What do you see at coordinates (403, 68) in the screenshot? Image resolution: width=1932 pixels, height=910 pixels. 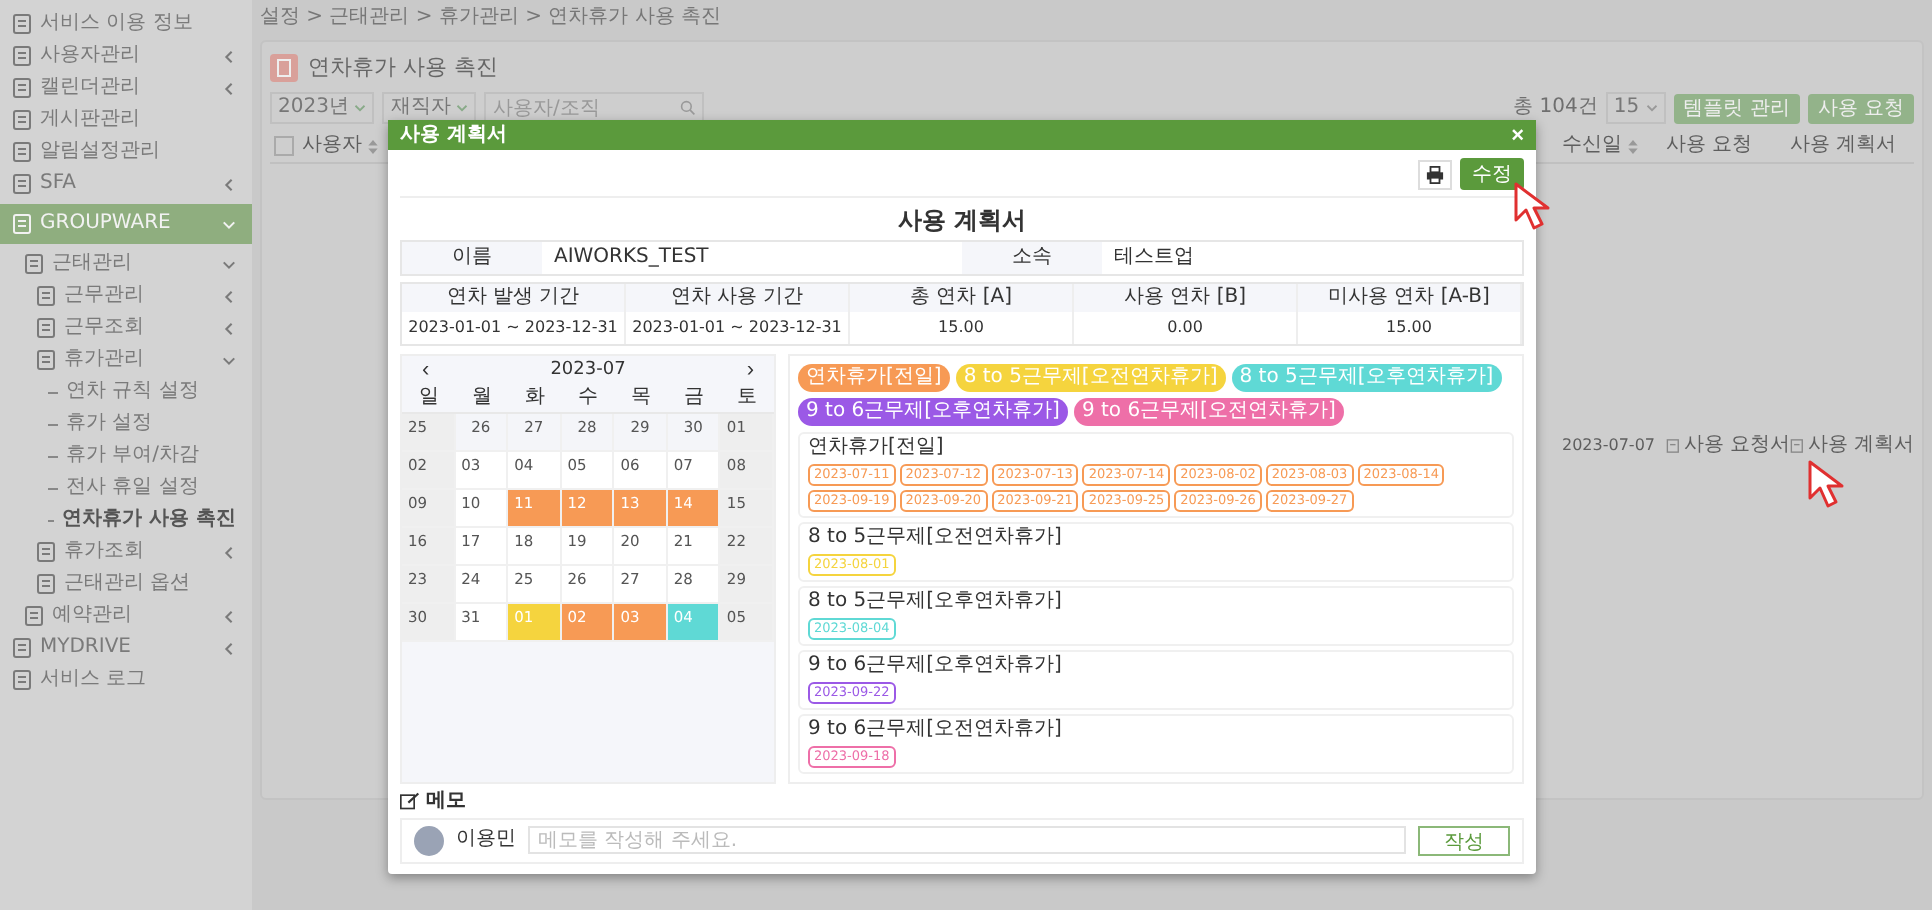 I see `page-title: 연차휴가 사용 촉진` at bounding box center [403, 68].